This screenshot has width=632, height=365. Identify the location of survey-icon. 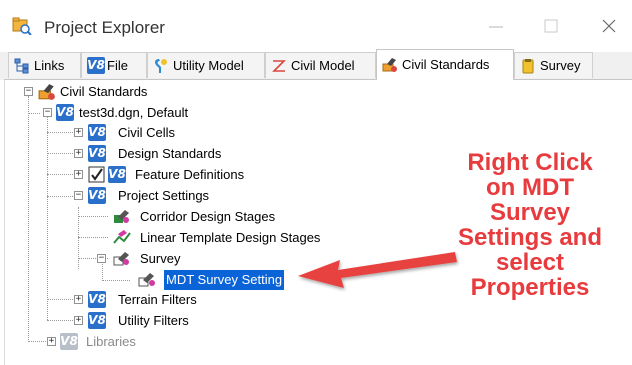
(528, 66).